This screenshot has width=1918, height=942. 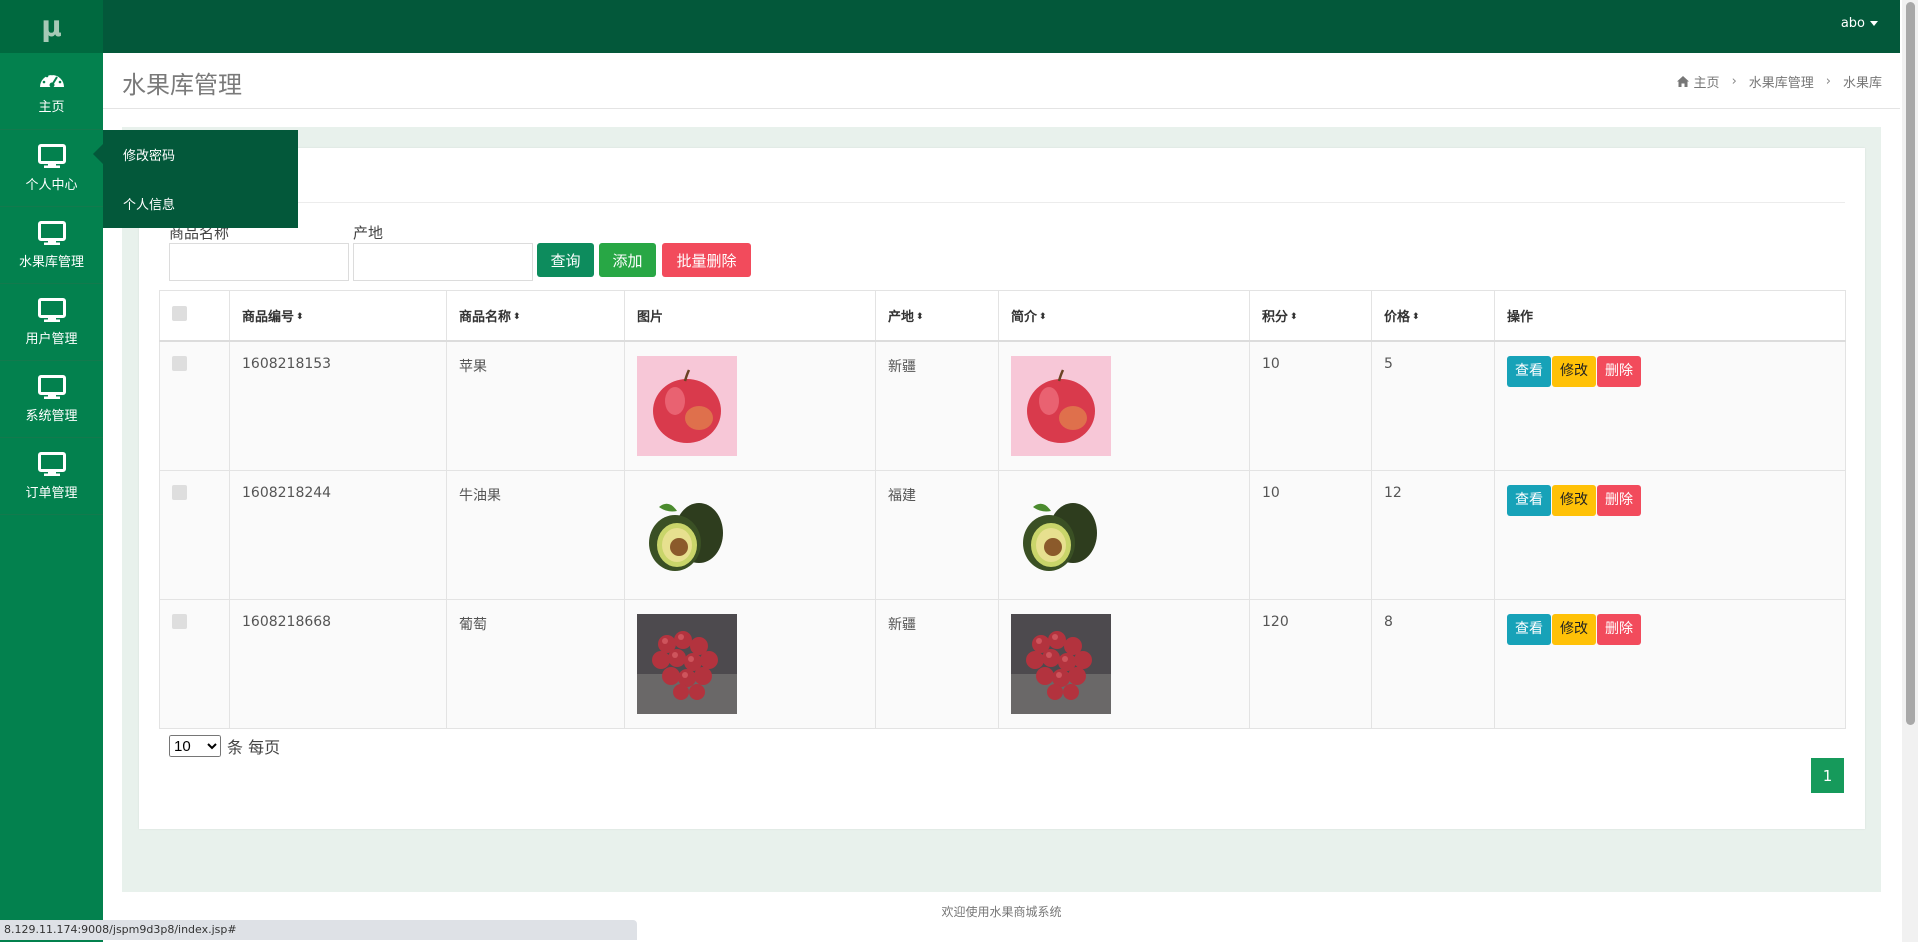 I want to click on product-name-input, so click(x=259, y=262).